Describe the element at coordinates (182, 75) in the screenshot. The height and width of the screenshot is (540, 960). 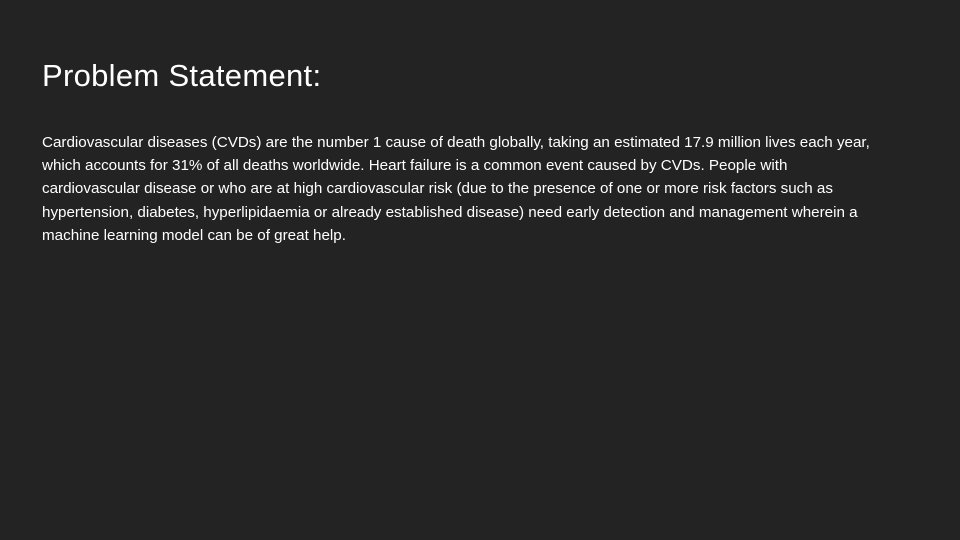
I see `slide-title: Problem Statement:` at that location.